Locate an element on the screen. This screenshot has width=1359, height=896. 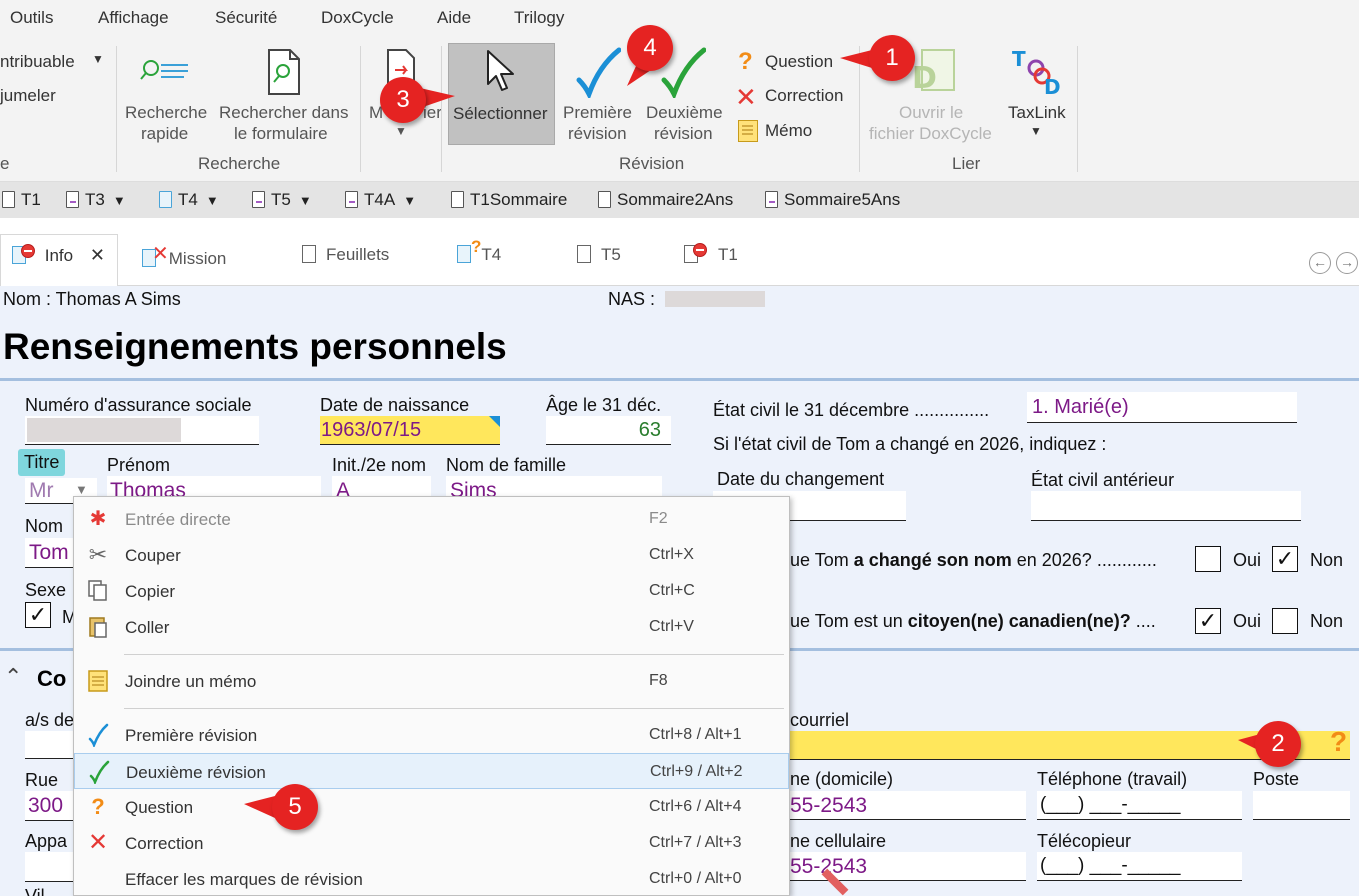
form-shortcut-t4a: T4A ▼ is located at coordinates (380, 200).